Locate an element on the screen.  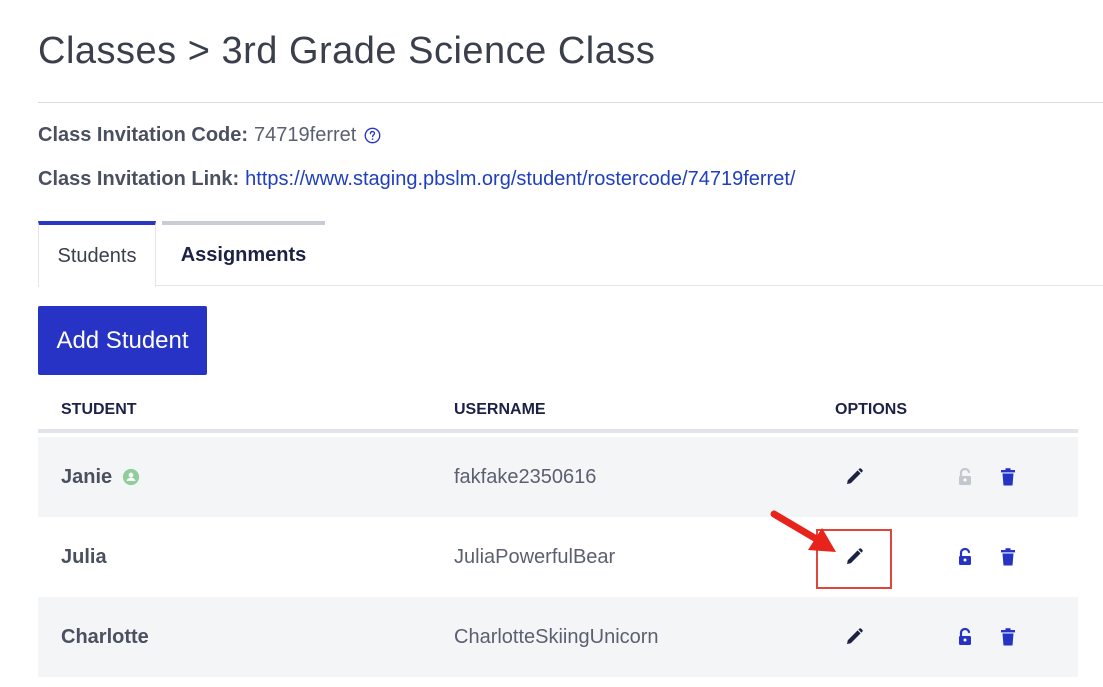
tab-students: Students is located at coordinates (97, 254).